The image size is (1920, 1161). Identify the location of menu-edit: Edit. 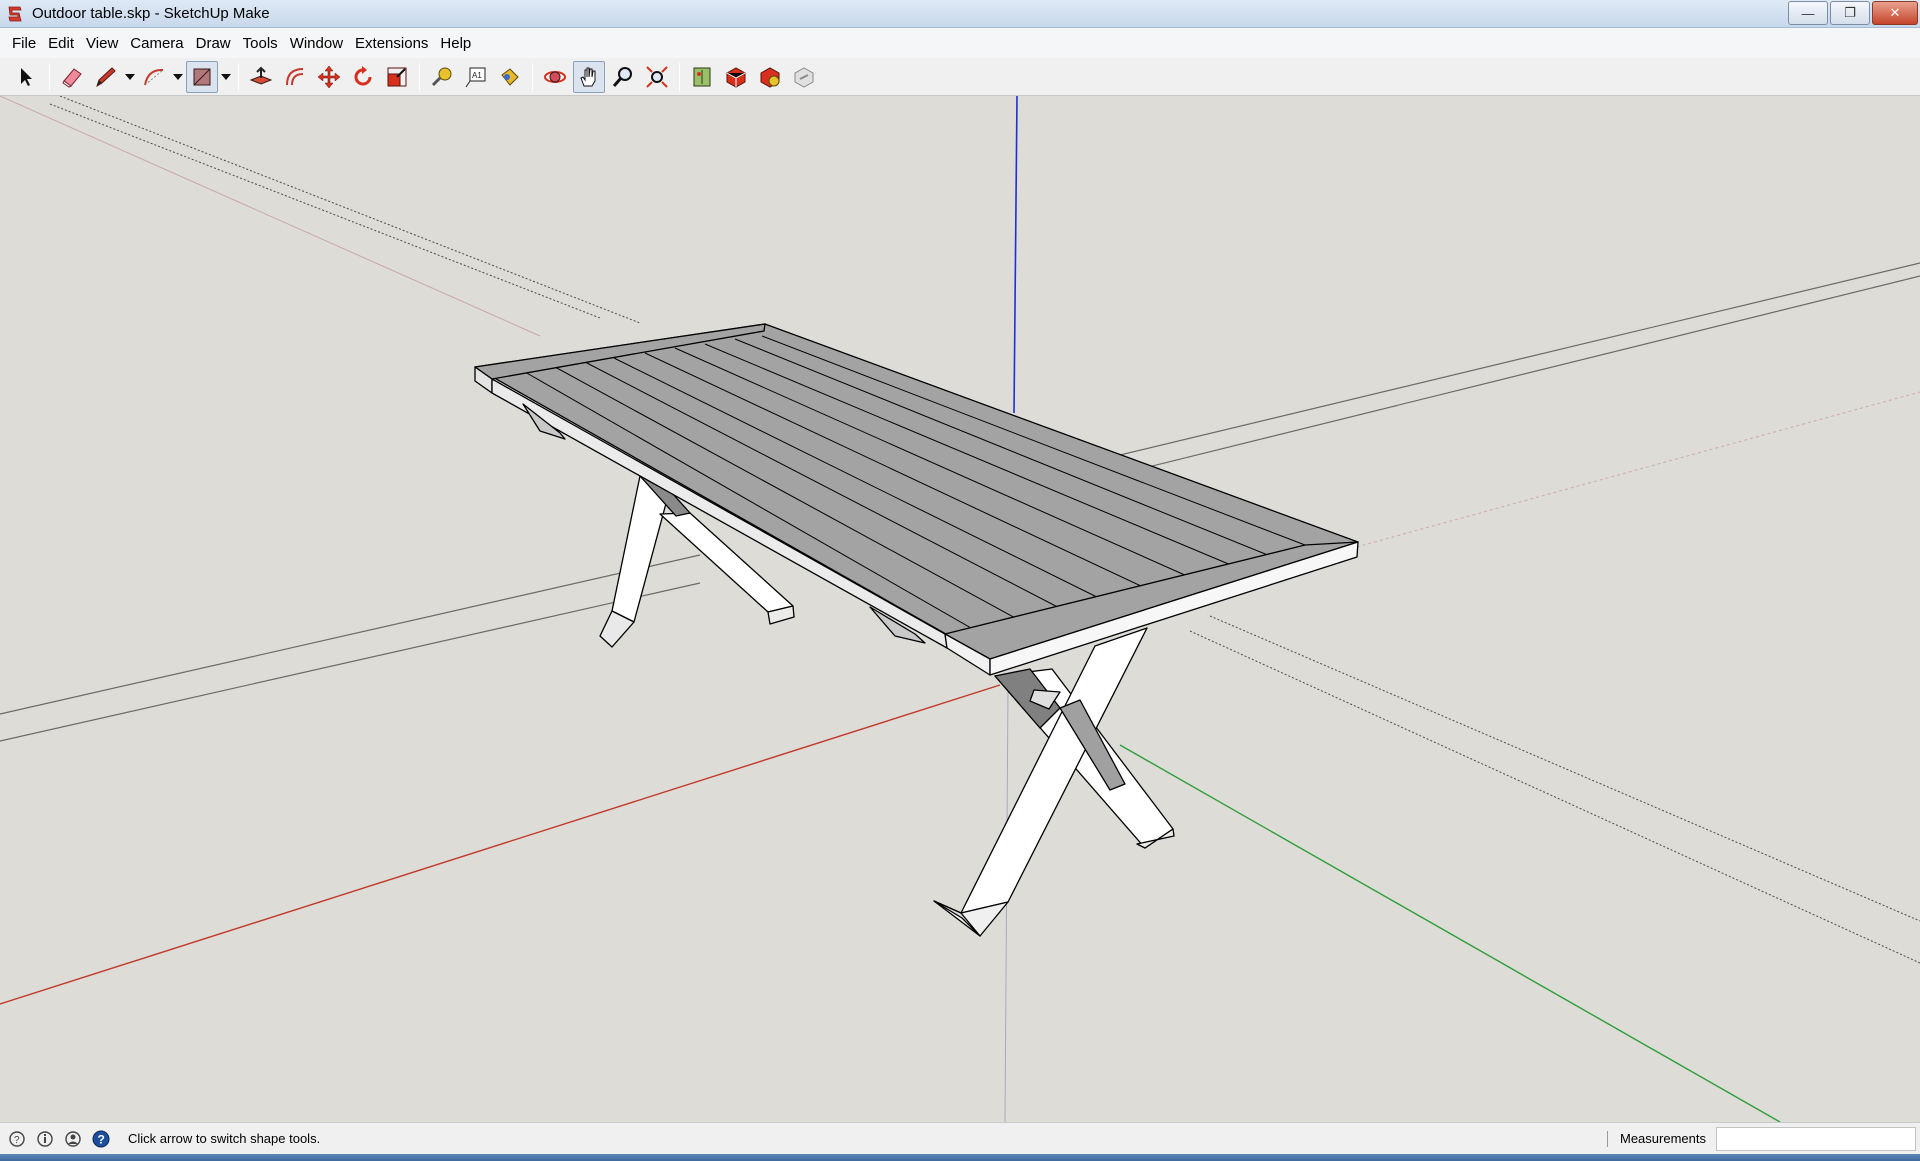
(61, 43).